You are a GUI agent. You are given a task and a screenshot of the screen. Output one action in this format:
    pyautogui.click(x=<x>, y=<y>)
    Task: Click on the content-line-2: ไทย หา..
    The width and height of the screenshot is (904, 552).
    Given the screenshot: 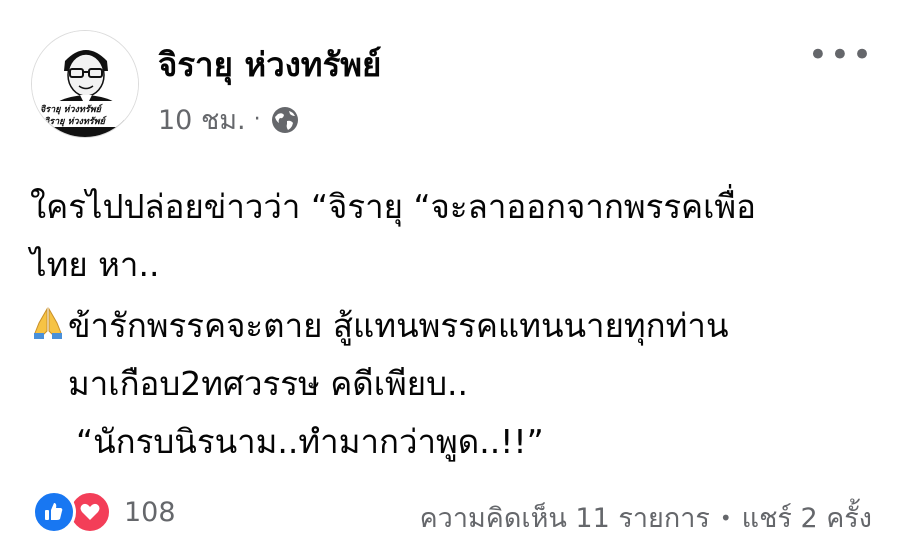 What is the action you would take?
    pyautogui.click(x=95, y=264)
    